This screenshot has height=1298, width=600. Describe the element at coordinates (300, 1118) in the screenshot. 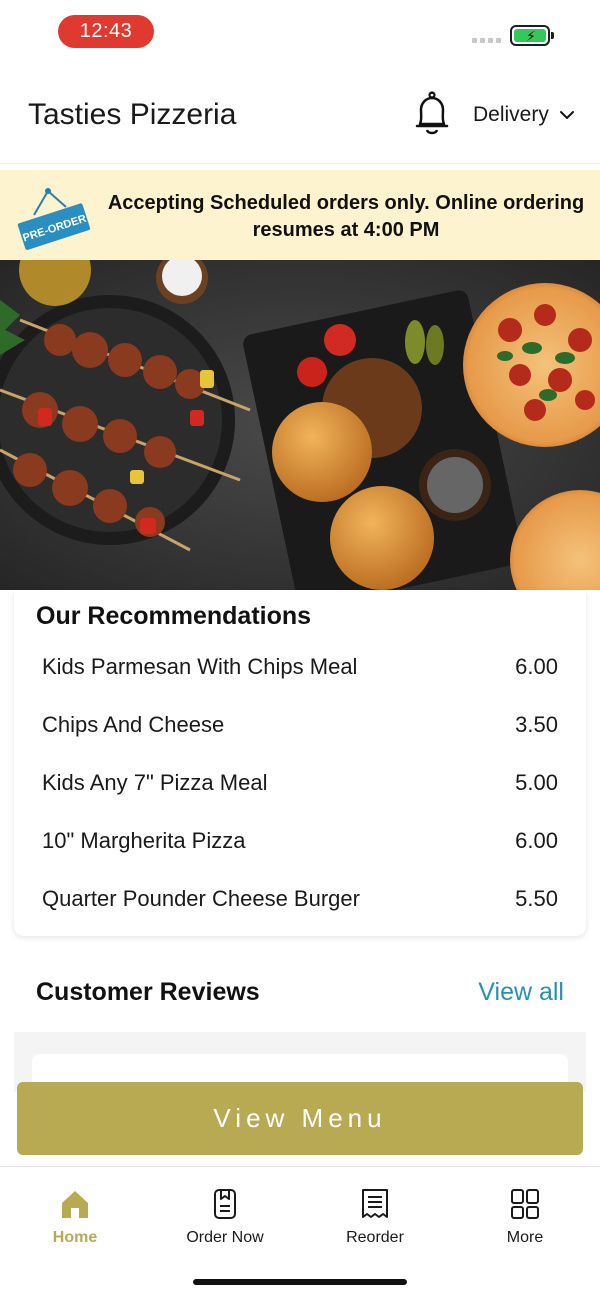

I see `view-menu-button: View Menu` at that location.